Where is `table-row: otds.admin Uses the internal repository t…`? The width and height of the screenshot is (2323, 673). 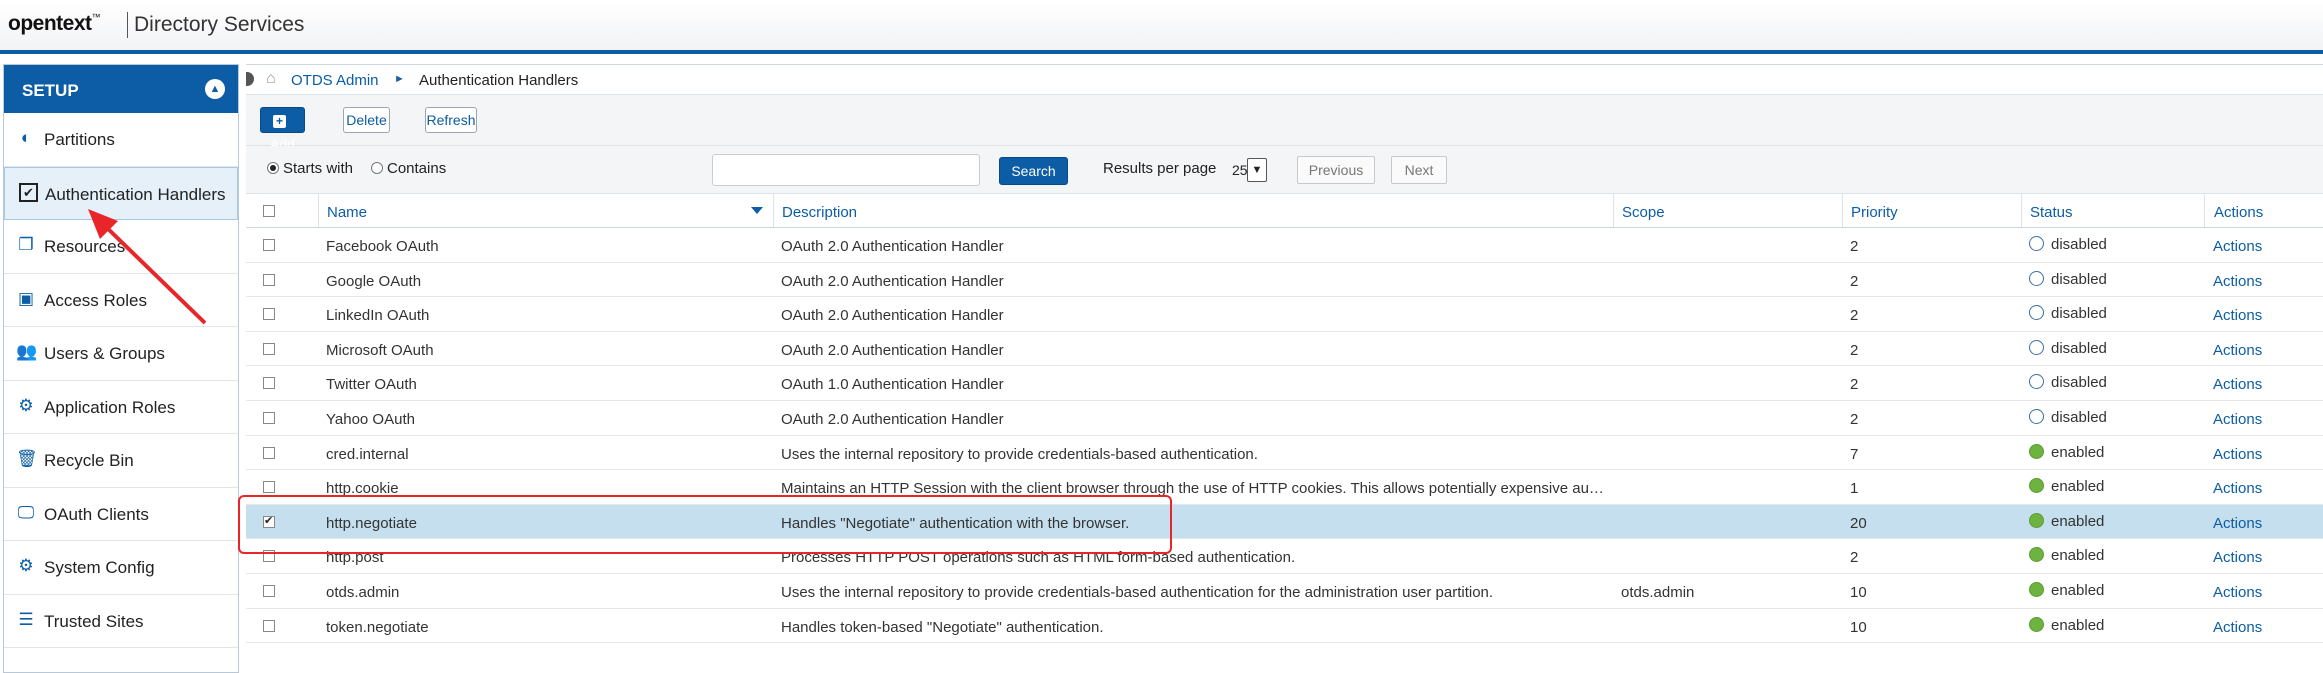
table-row: otds.admin Uses the internal repository t… is located at coordinates (1284, 591).